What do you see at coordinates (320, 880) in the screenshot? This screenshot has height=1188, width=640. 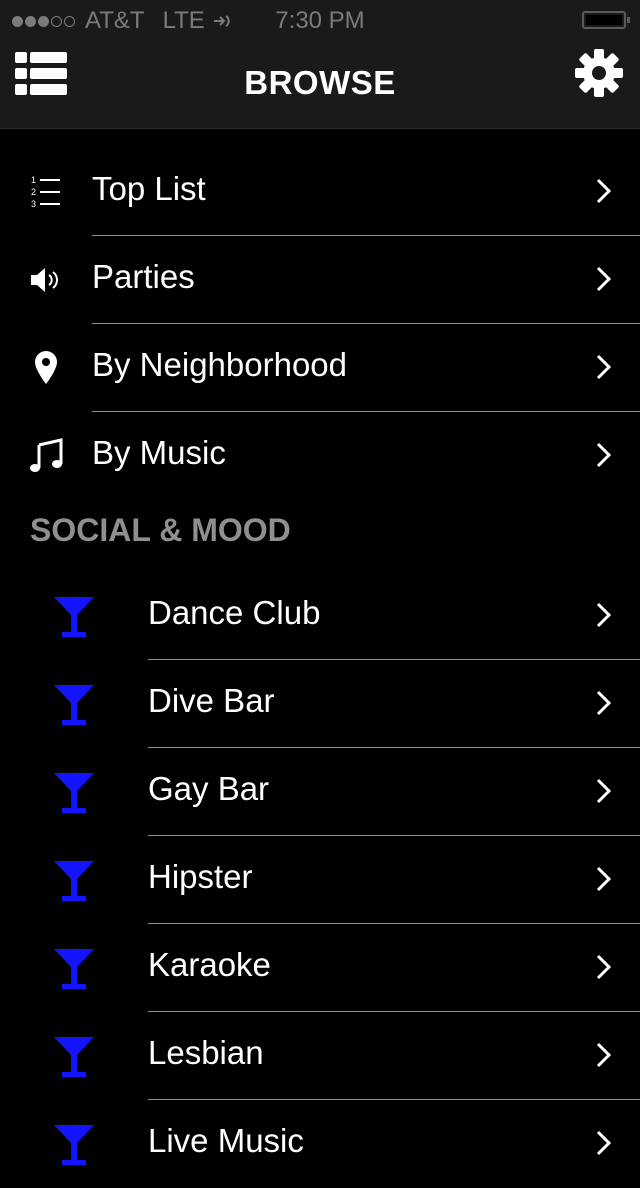 I see `list-item-hipster: Hipster` at bounding box center [320, 880].